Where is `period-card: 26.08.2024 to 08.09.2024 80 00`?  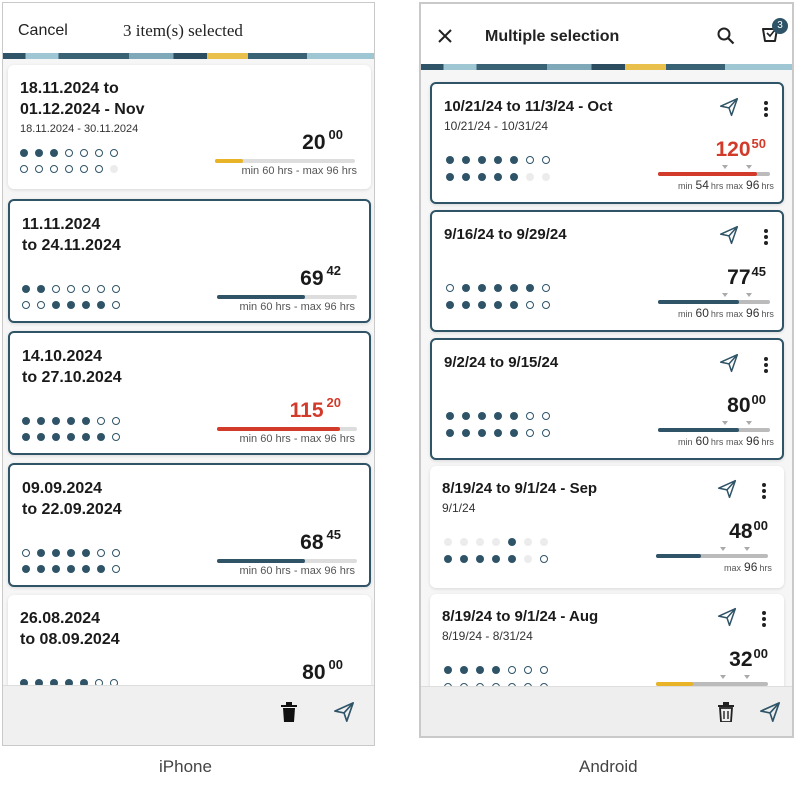
period-card: 26.08.2024 to 08.09.2024 80 00 is located at coordinates (189, 640).